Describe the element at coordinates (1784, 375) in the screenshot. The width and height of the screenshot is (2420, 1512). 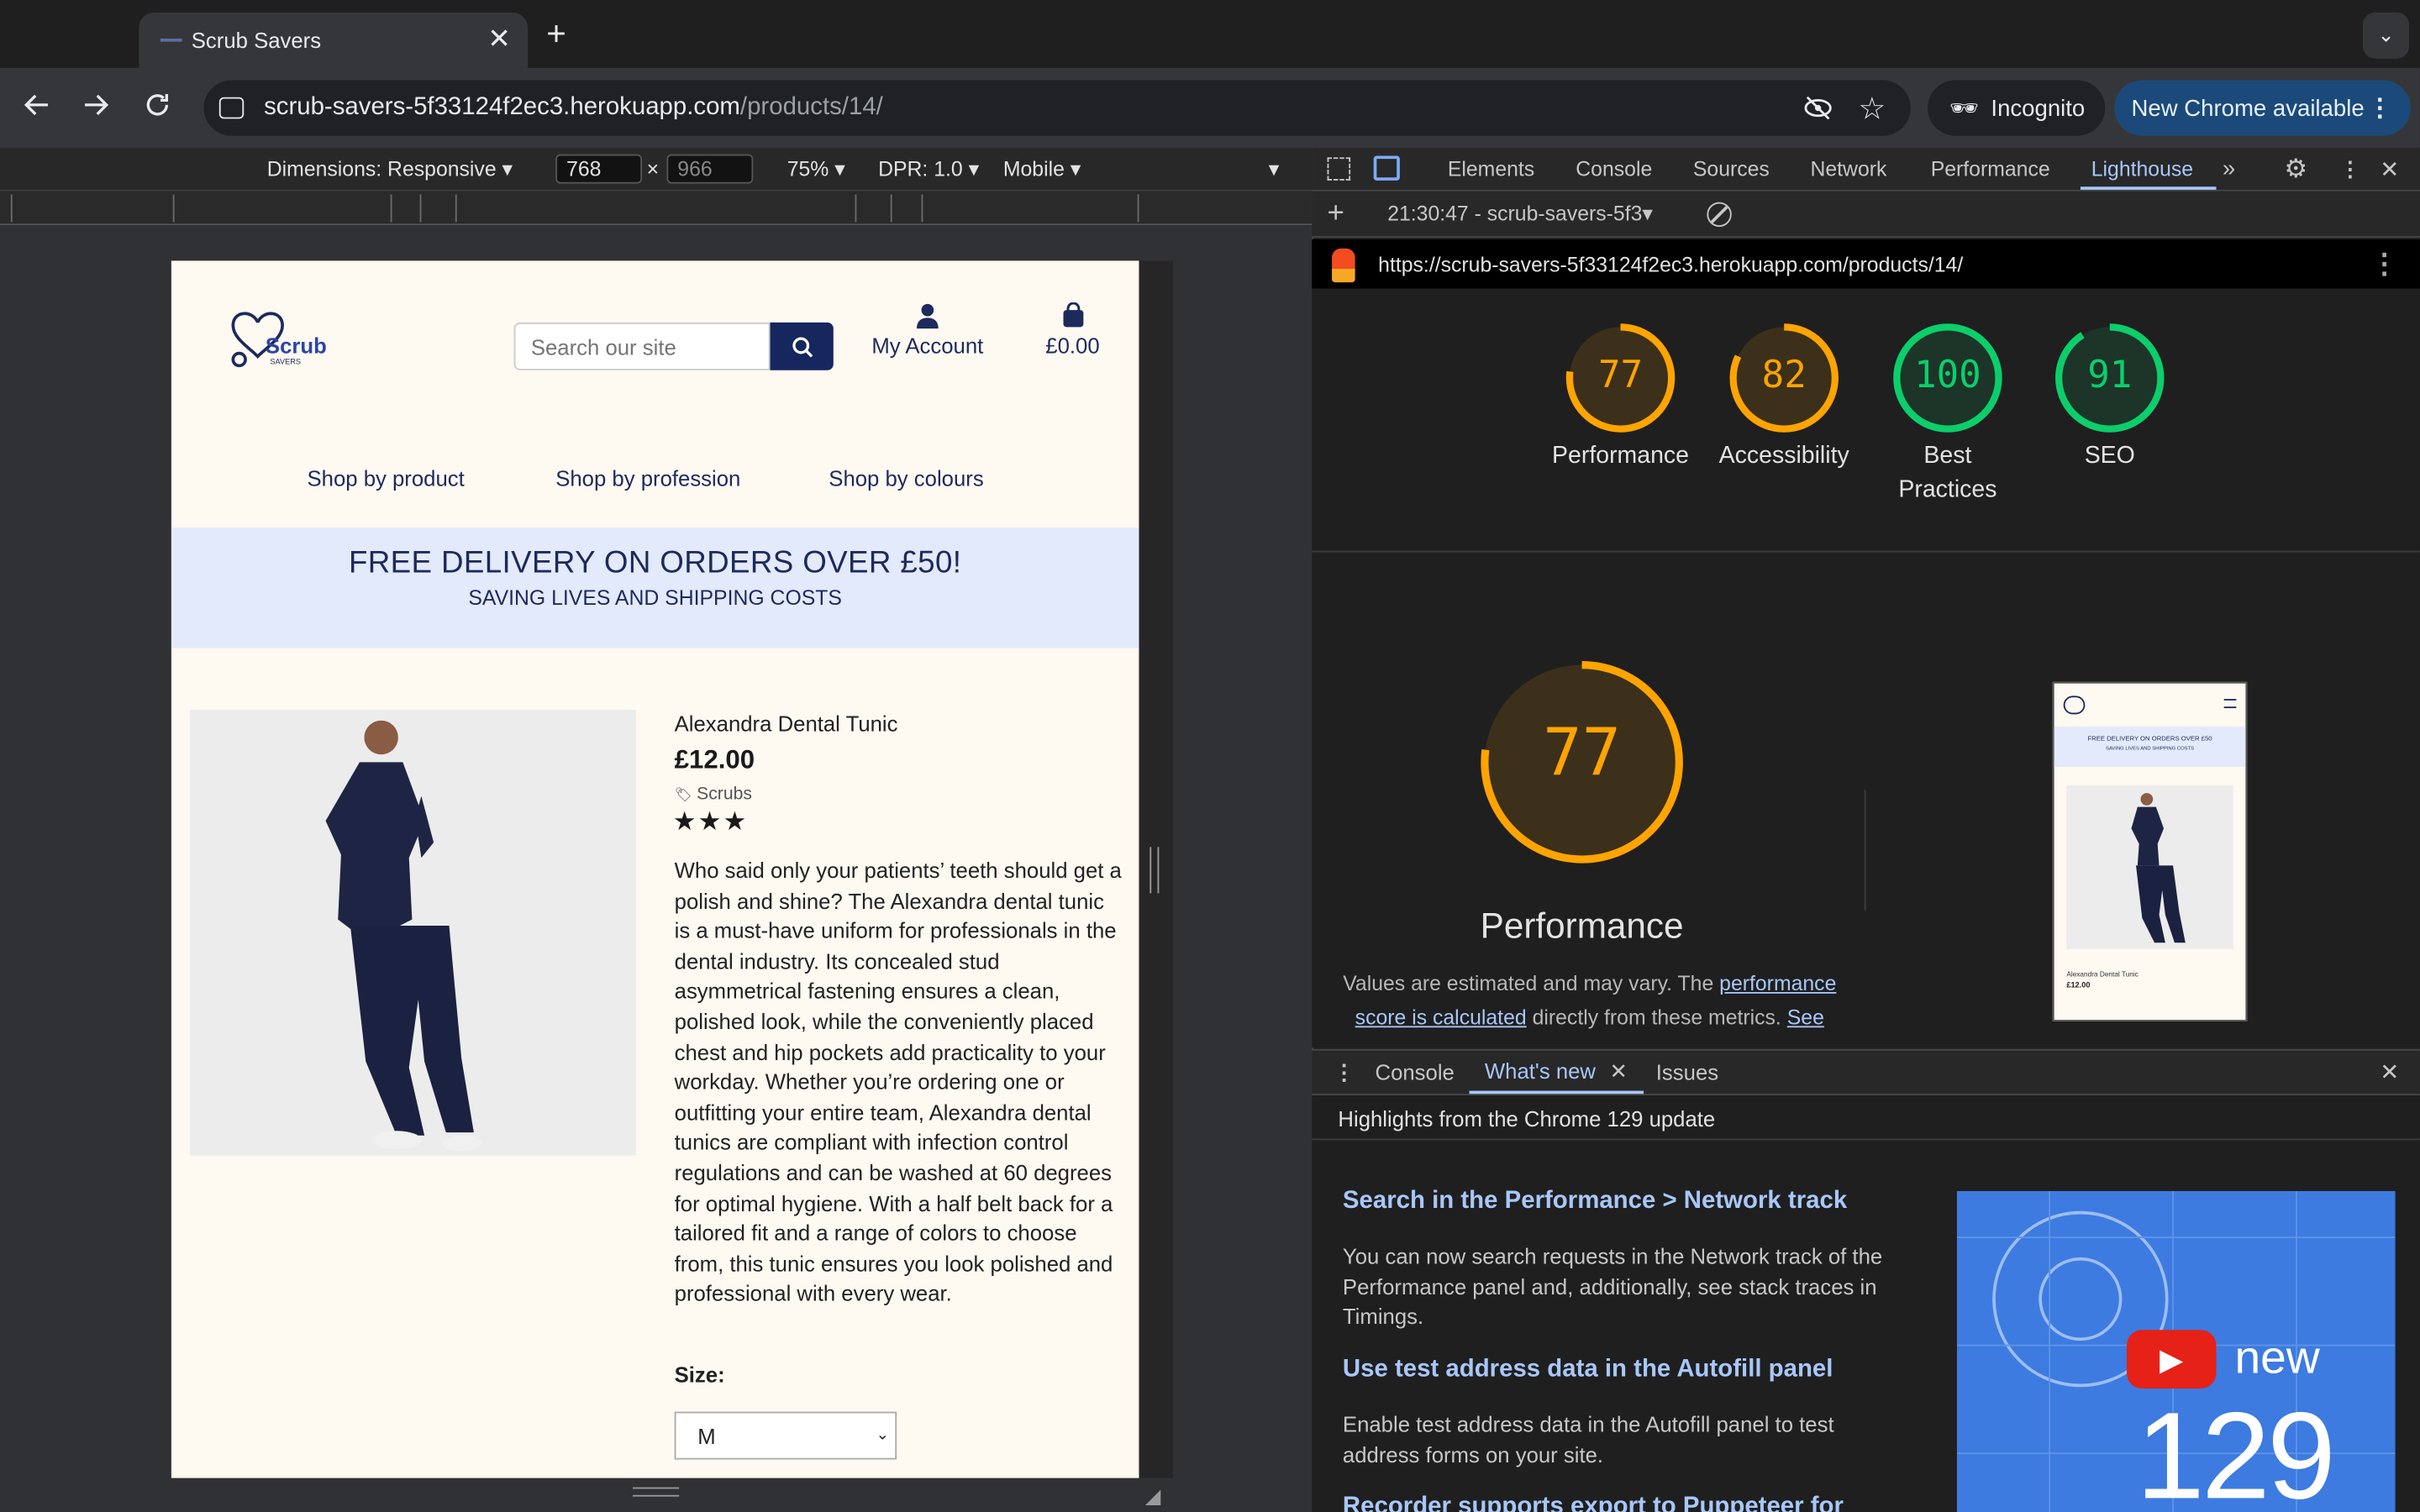
I see `gauge-score: 82` at that location.